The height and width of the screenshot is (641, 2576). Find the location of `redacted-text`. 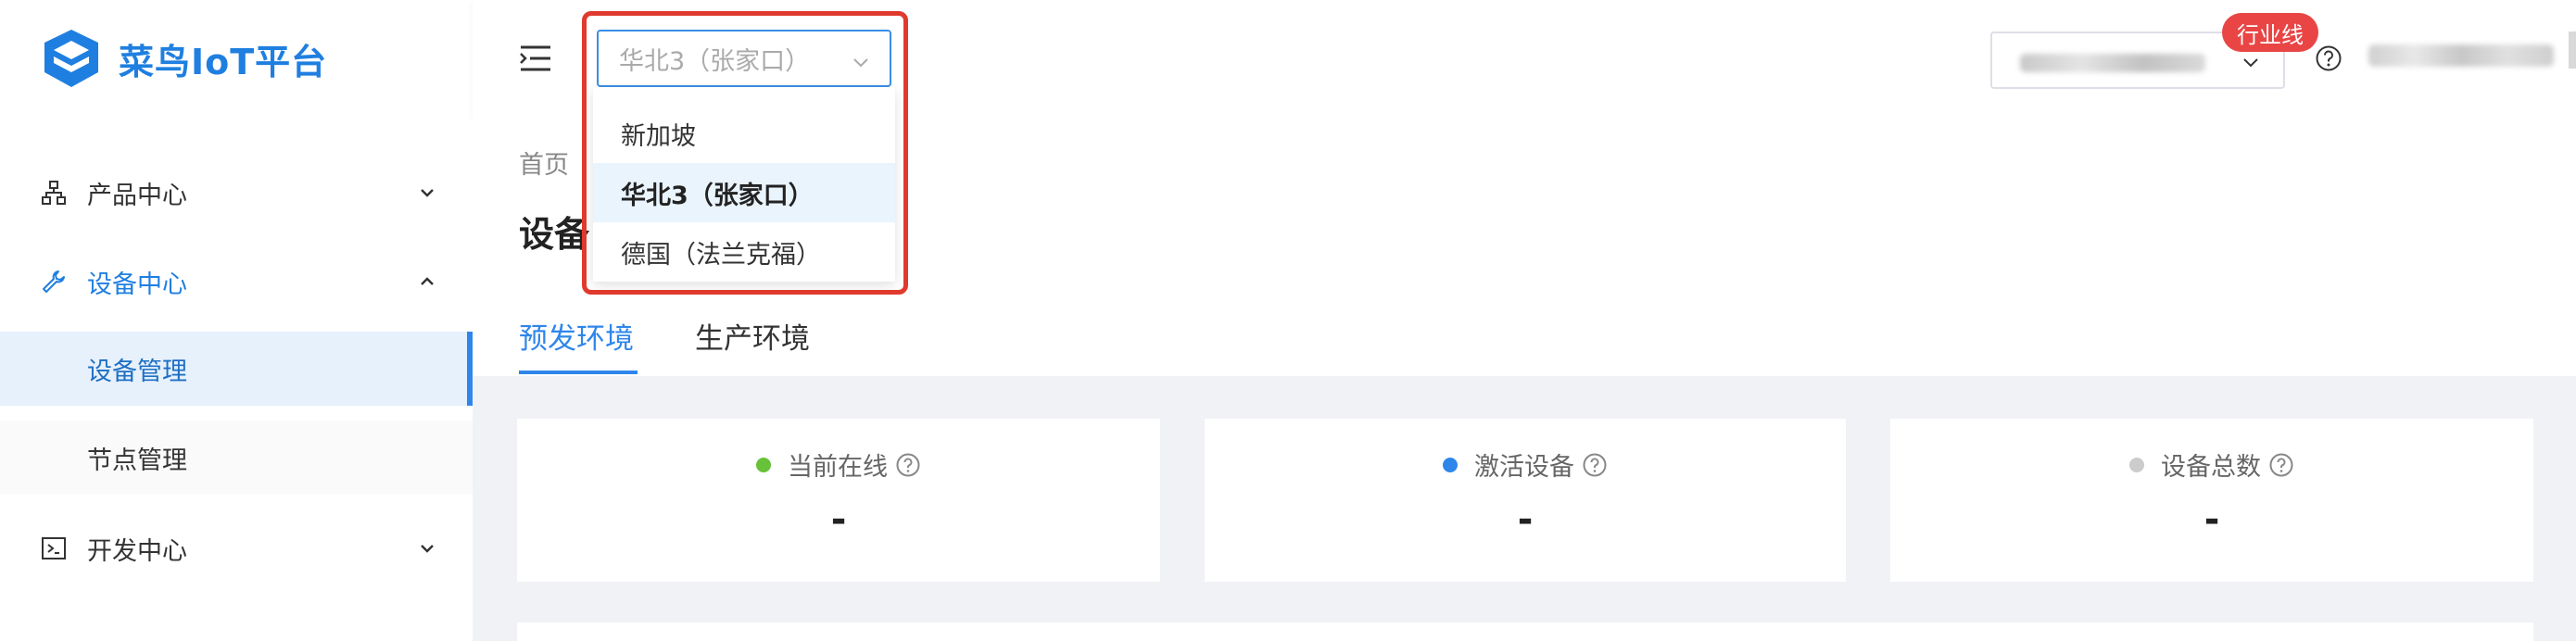

redacted-text is located at coordinates (2113, 63).